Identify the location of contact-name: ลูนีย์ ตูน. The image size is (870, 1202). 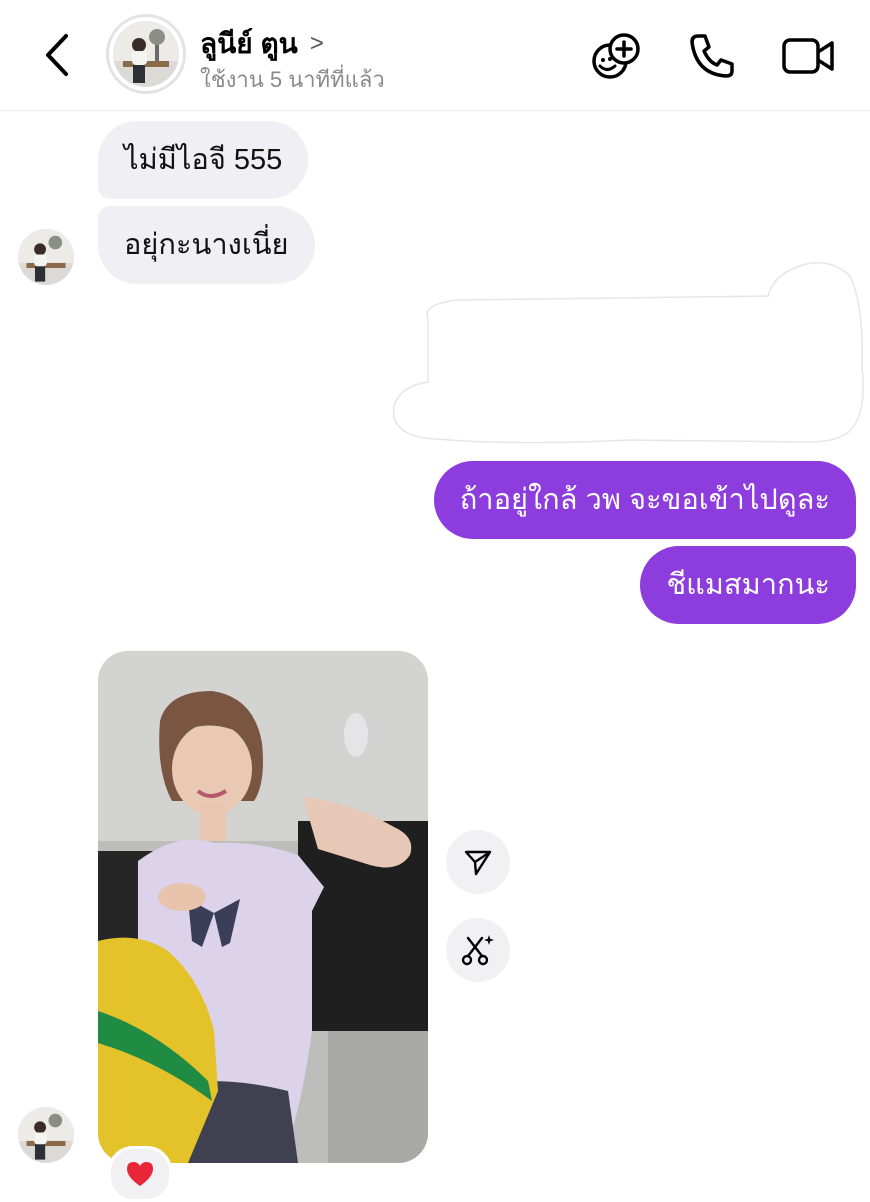
(249, 44).